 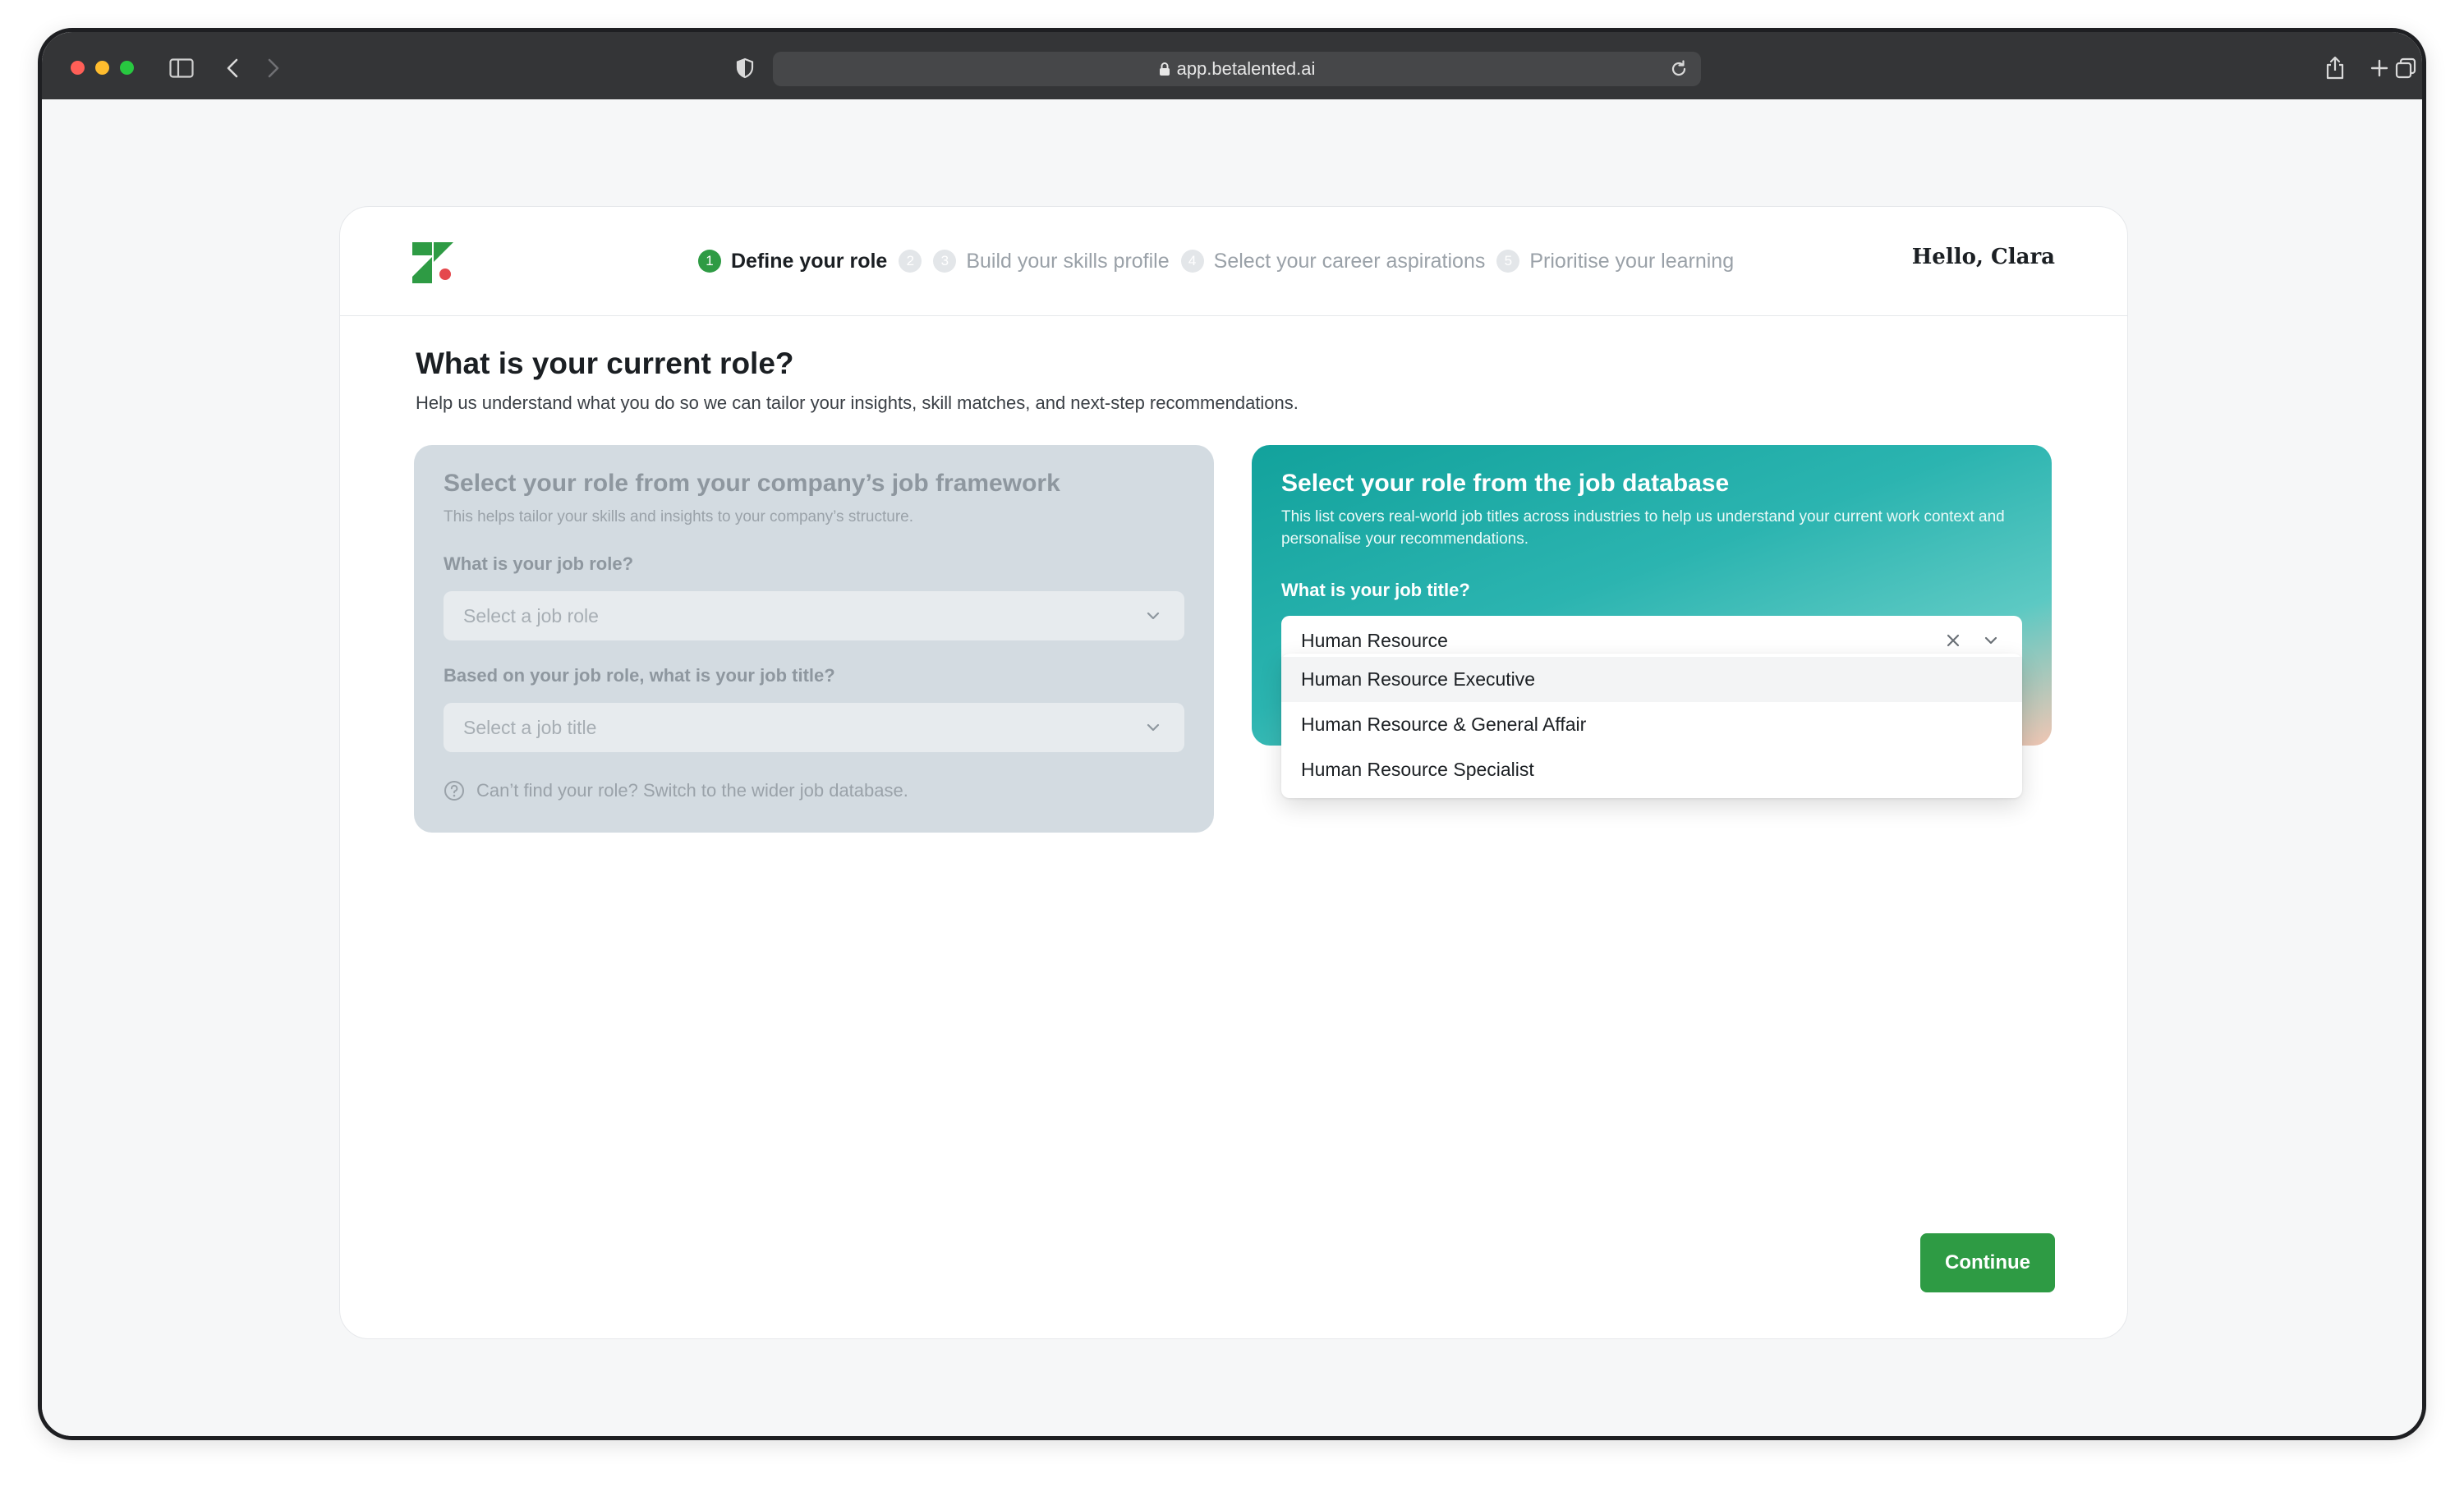 I want to click on step-define-role: 1 Define your role, so click(x=792, y=261).